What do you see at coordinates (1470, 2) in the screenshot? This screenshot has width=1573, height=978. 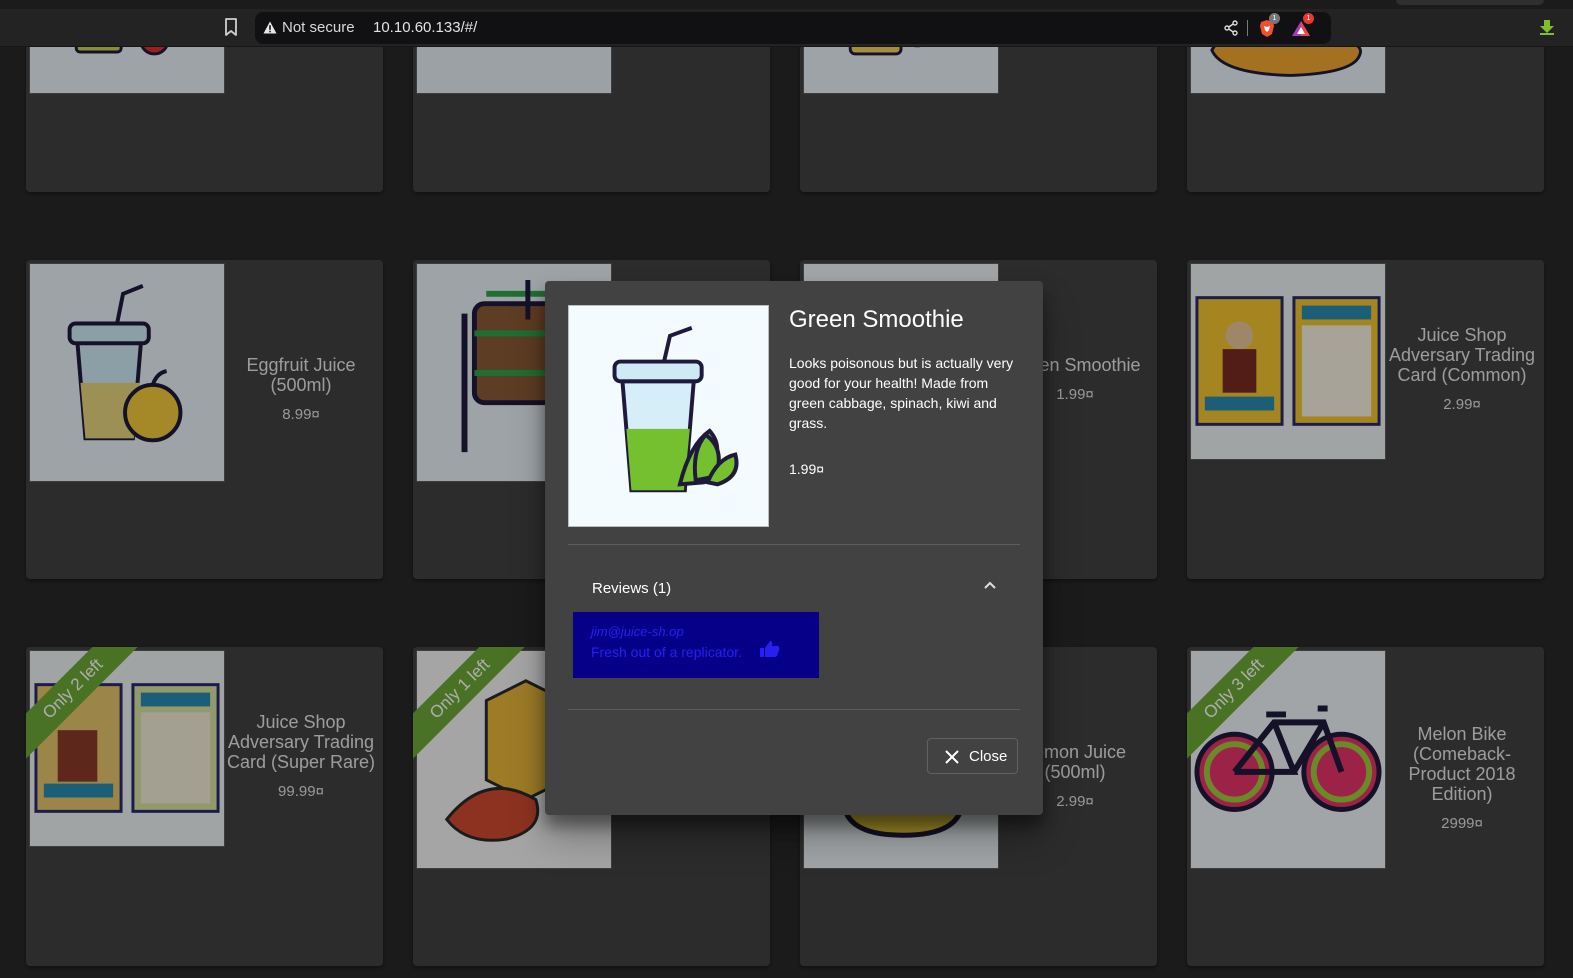 I see `browser-tab` at bounding box center [1470, 2].